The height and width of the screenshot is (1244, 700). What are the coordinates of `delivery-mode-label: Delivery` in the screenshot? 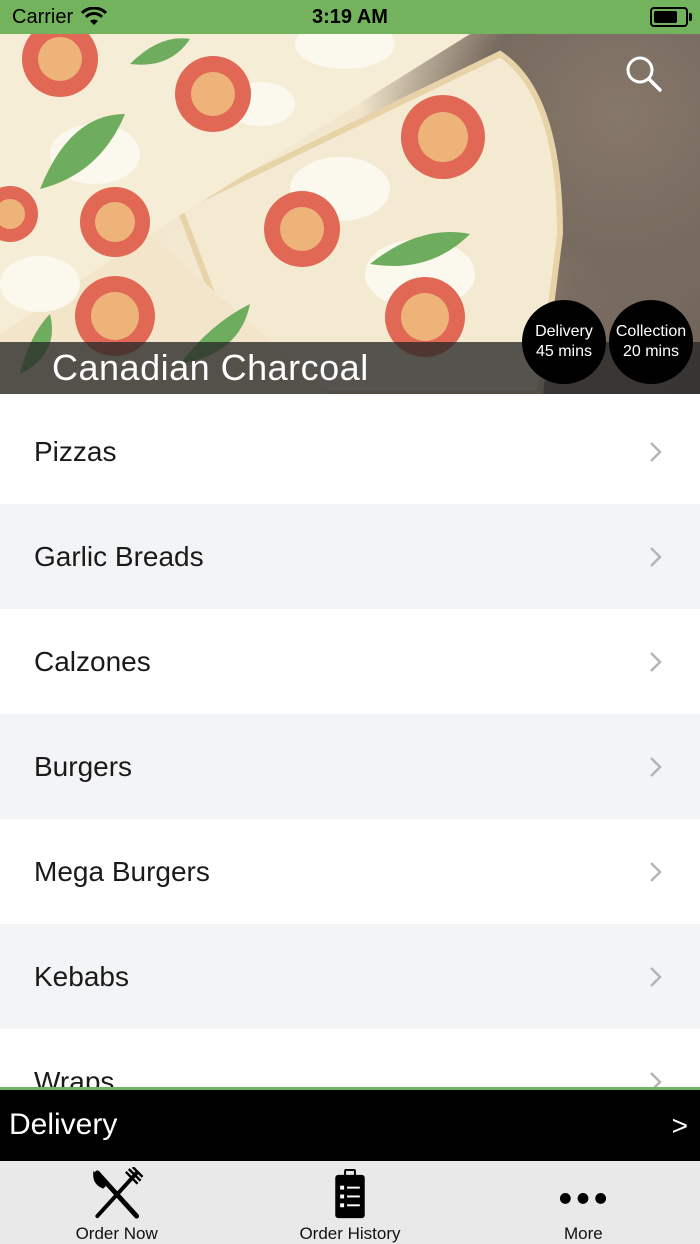 It's located at (63, 1124).